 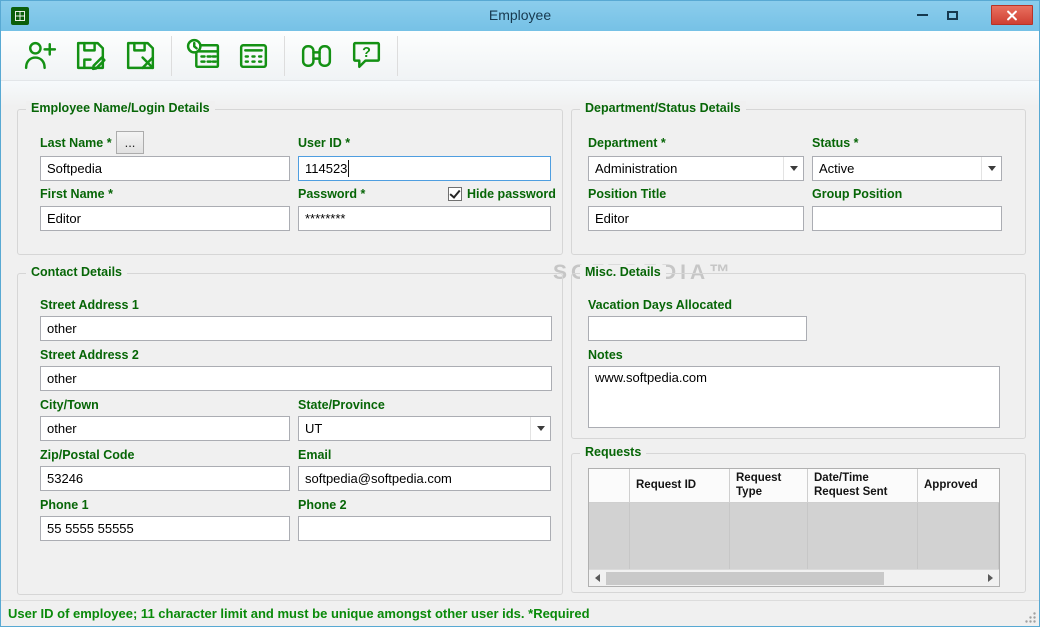 I want to click on window-title: Employee, so click(x=520, y=15).